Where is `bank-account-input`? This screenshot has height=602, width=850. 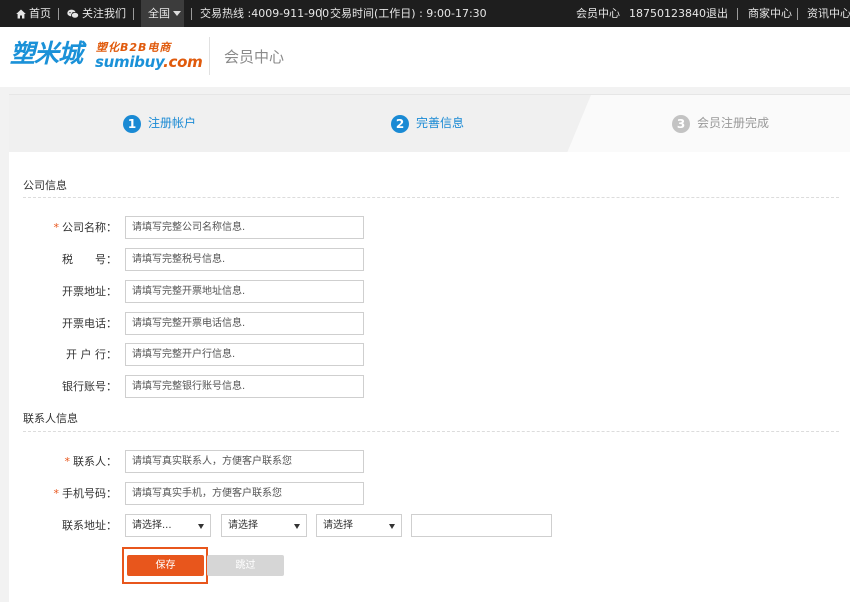
bank-account-input is located at coordinates (244, 386).